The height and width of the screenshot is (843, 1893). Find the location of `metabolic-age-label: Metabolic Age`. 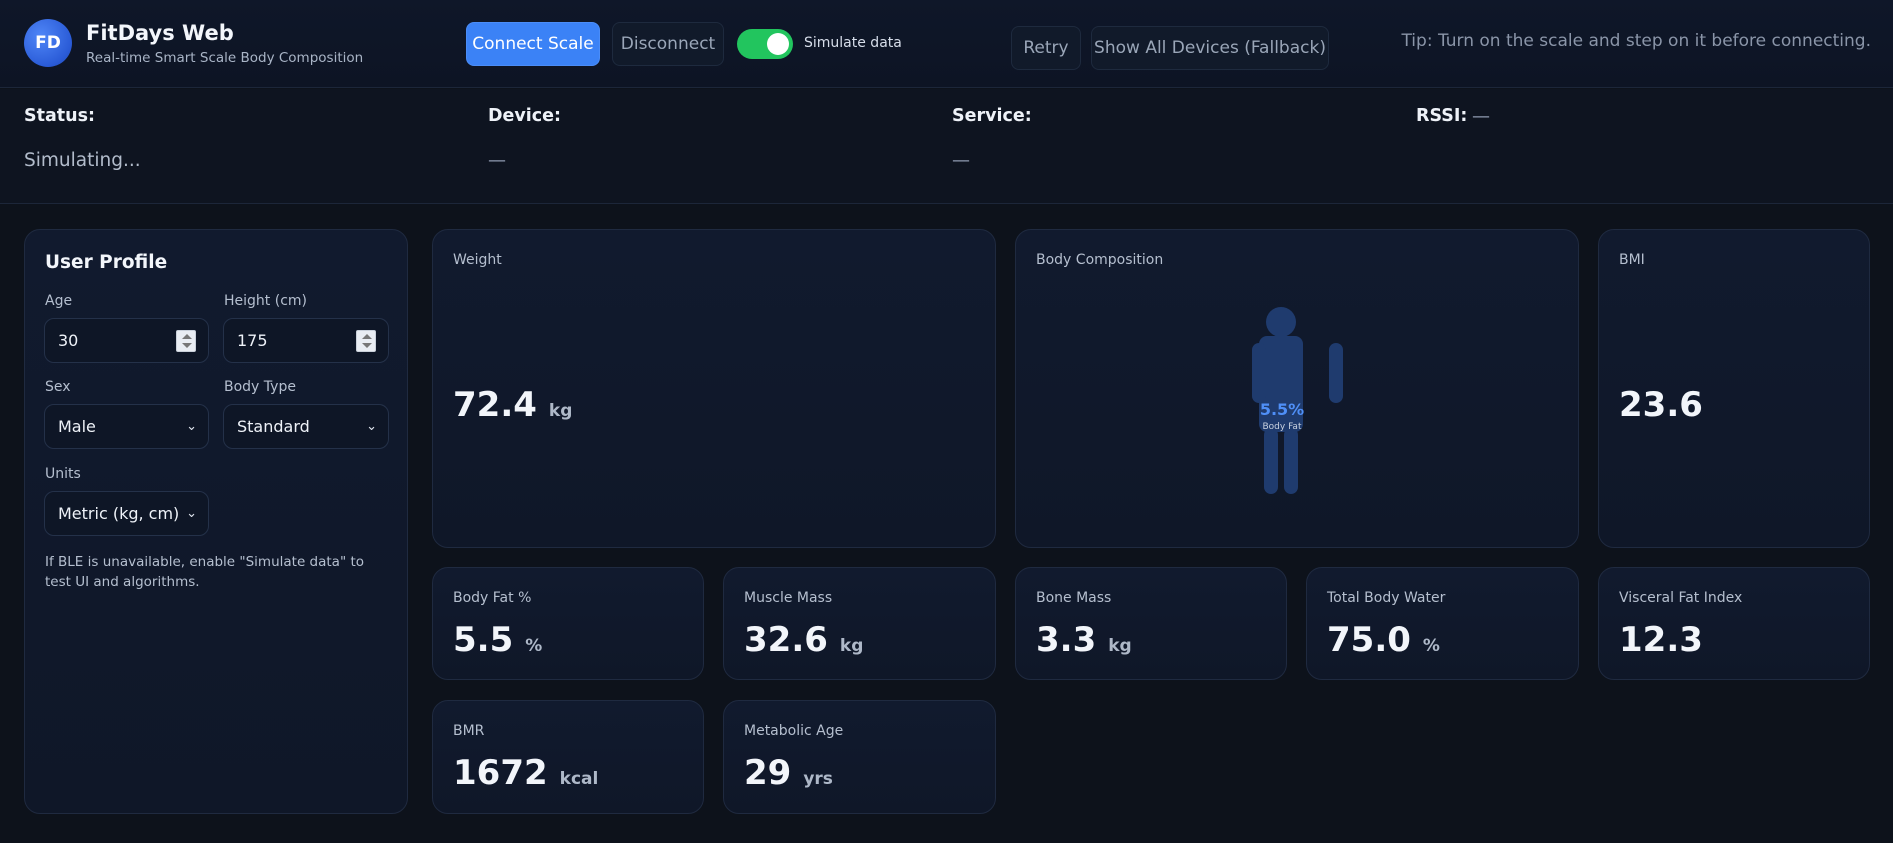

metabolic-age-label: Metabolic Age is located at coordinates (794, 731).